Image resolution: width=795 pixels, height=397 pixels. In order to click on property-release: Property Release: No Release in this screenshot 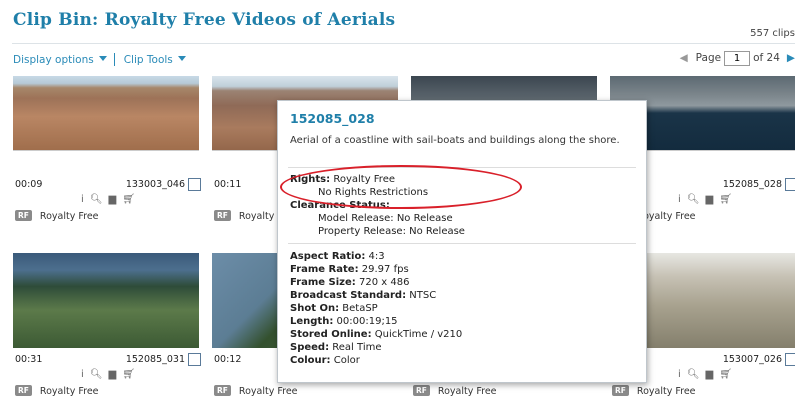, I will do `click(391, 231)`.